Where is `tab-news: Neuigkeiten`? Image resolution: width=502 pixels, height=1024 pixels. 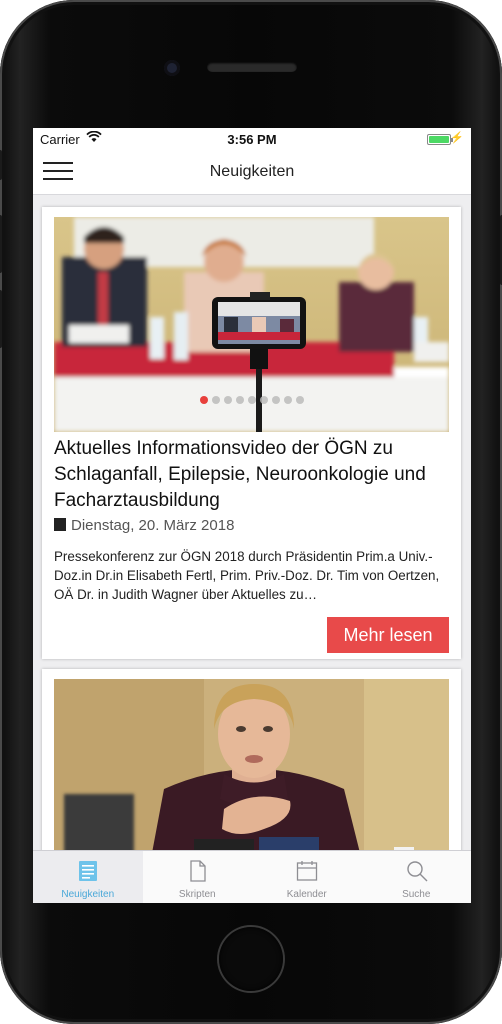 tab-news: Neuigkeiten is located at coordinates (88, 877).